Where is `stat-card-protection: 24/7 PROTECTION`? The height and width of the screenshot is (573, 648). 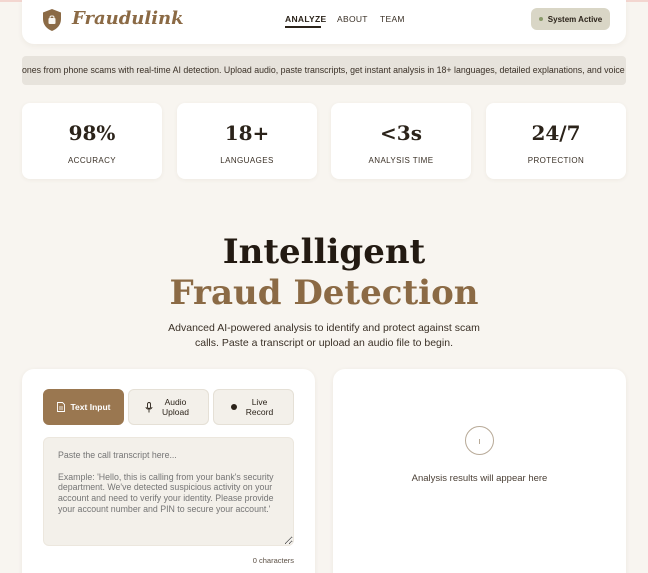 stat-card-protection: 24/7 PROTECTION is located at coordinates (556, 141).